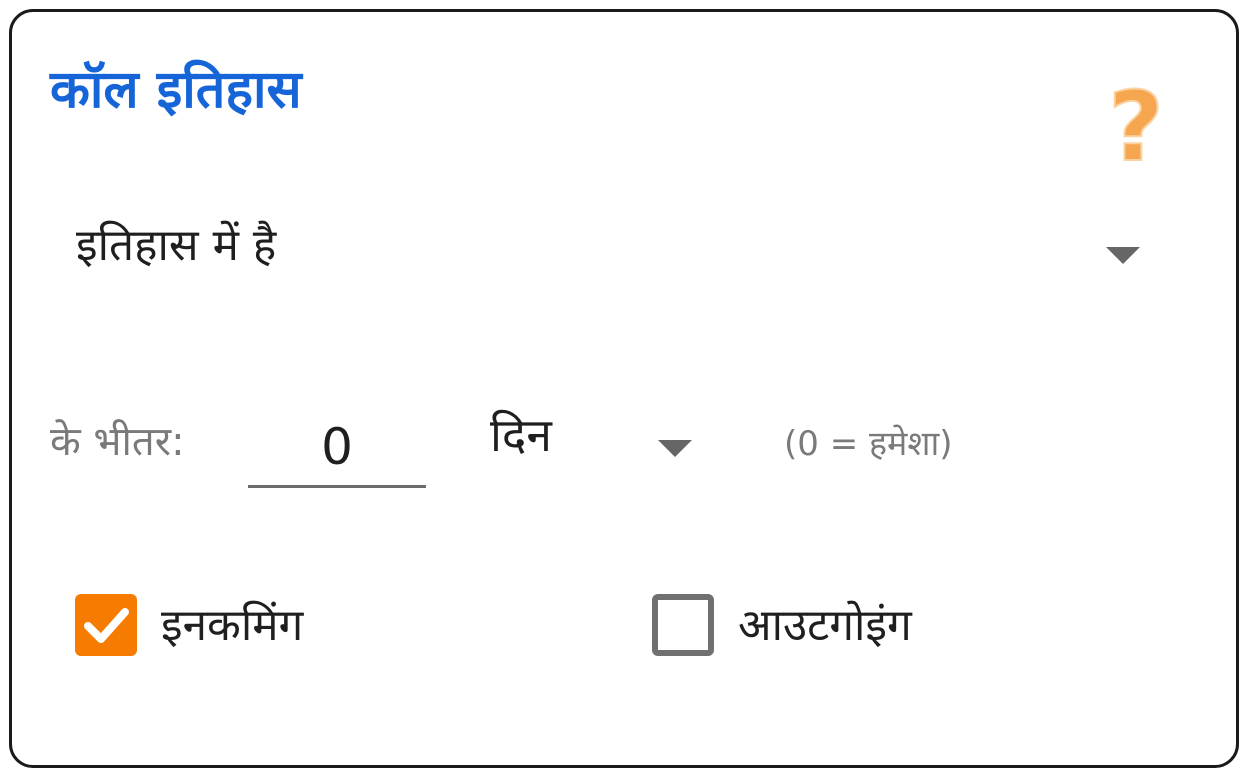 The image size is (1252, 781). What do you see at coordinates (176, 245) in the screenshot?
I see `history-match-value: इतिहास में है` at bounding box center [176, 245].